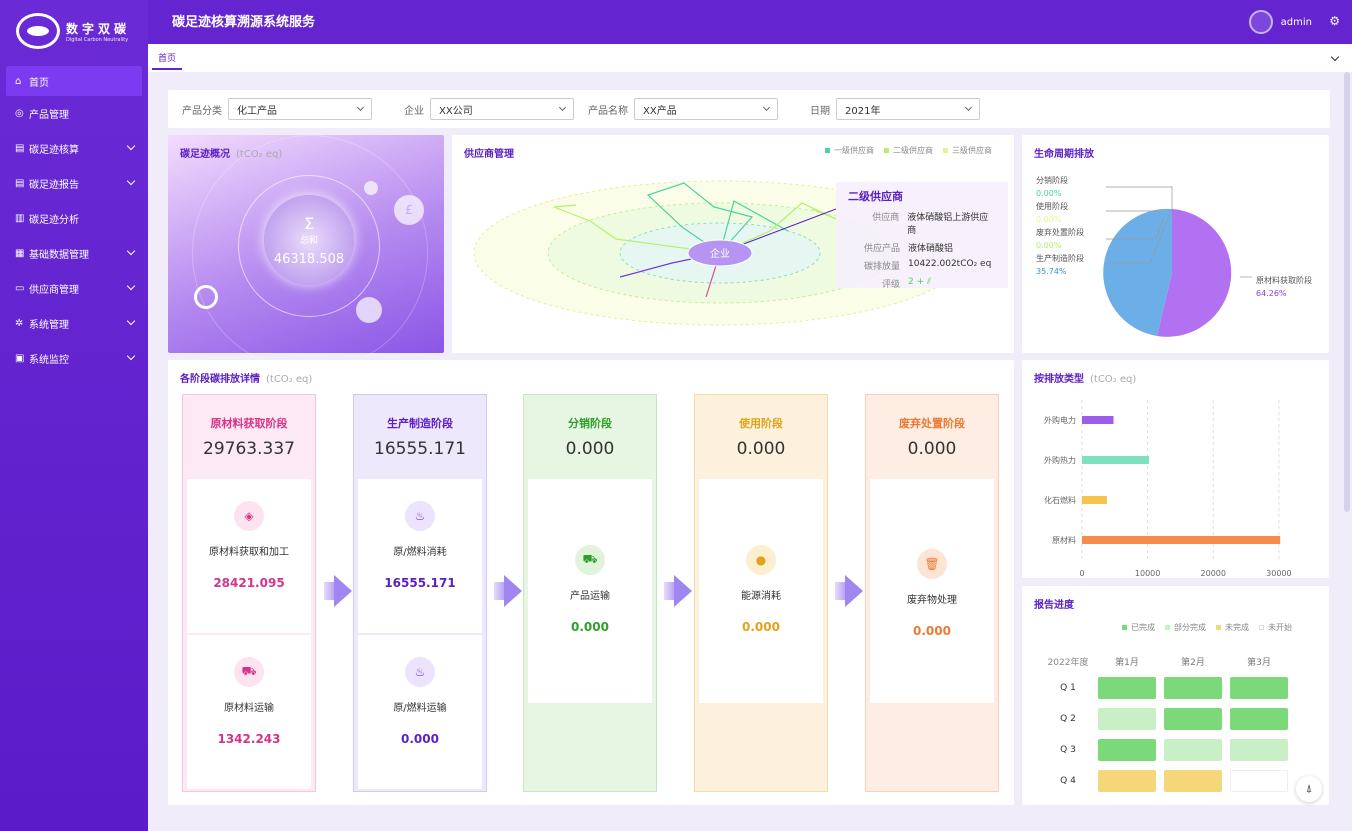 The height and width of the screenshot is (831, 1352). What do you see at coordinates (414, 111) in the screenshot?
I see `filter-label: 企业` at bounding box center [414, 111].